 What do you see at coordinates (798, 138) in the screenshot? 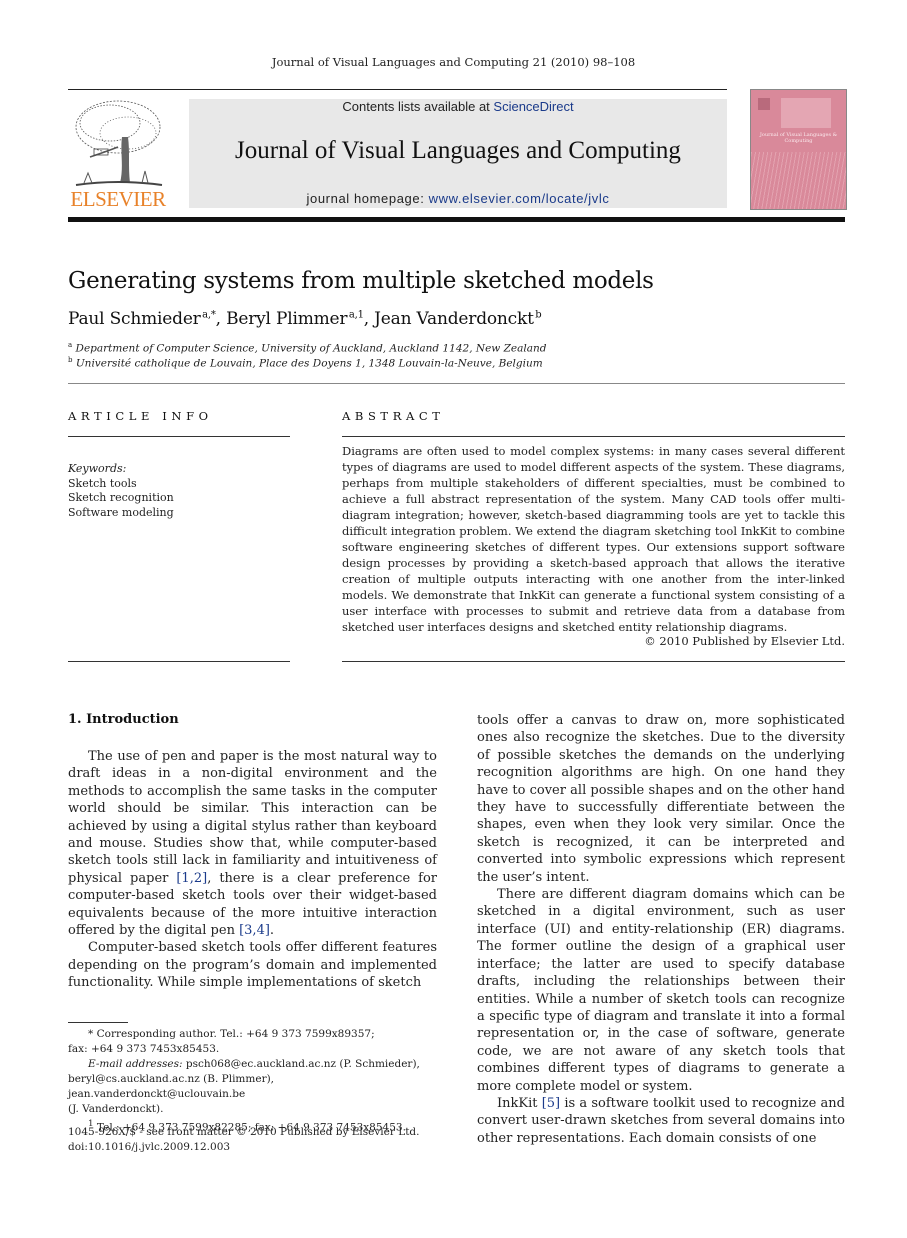
I see `cover-title: Journal of Visual Languages & Computing` at bounding box center [798, 138].